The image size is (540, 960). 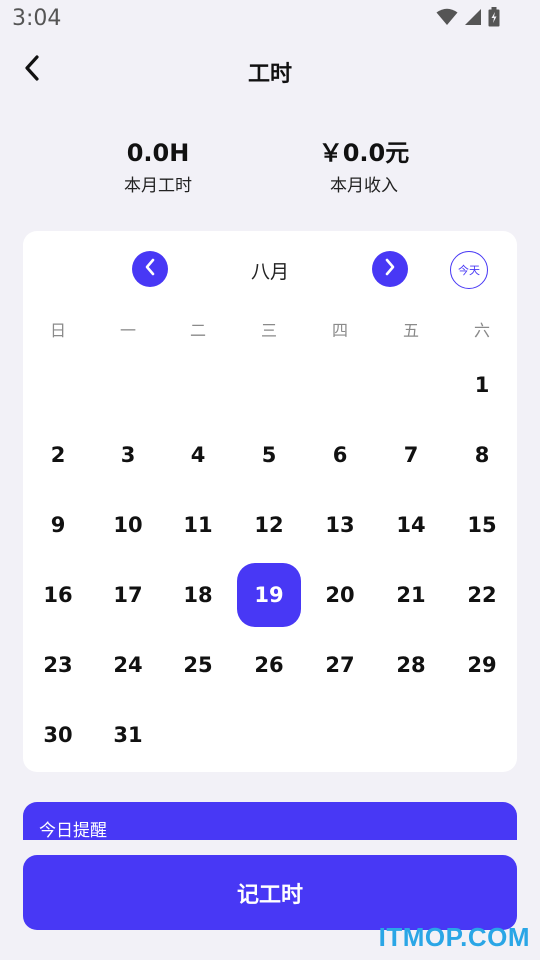 What do you see at coordinates (494, 17) in the screenshot?
I see `battery-icon` at bounding box center [494, 17].